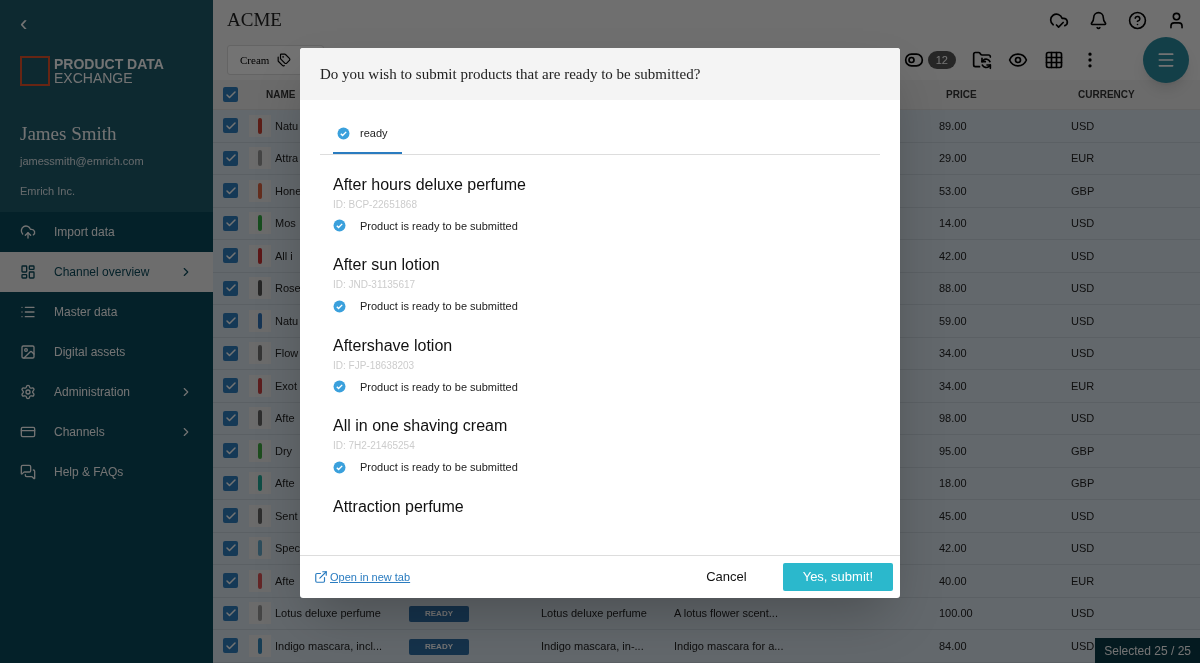 Image resolution: width=1200 pixels, height=663 pixels. I want to click on table-cell-text: 45.00, so click(953, 516).